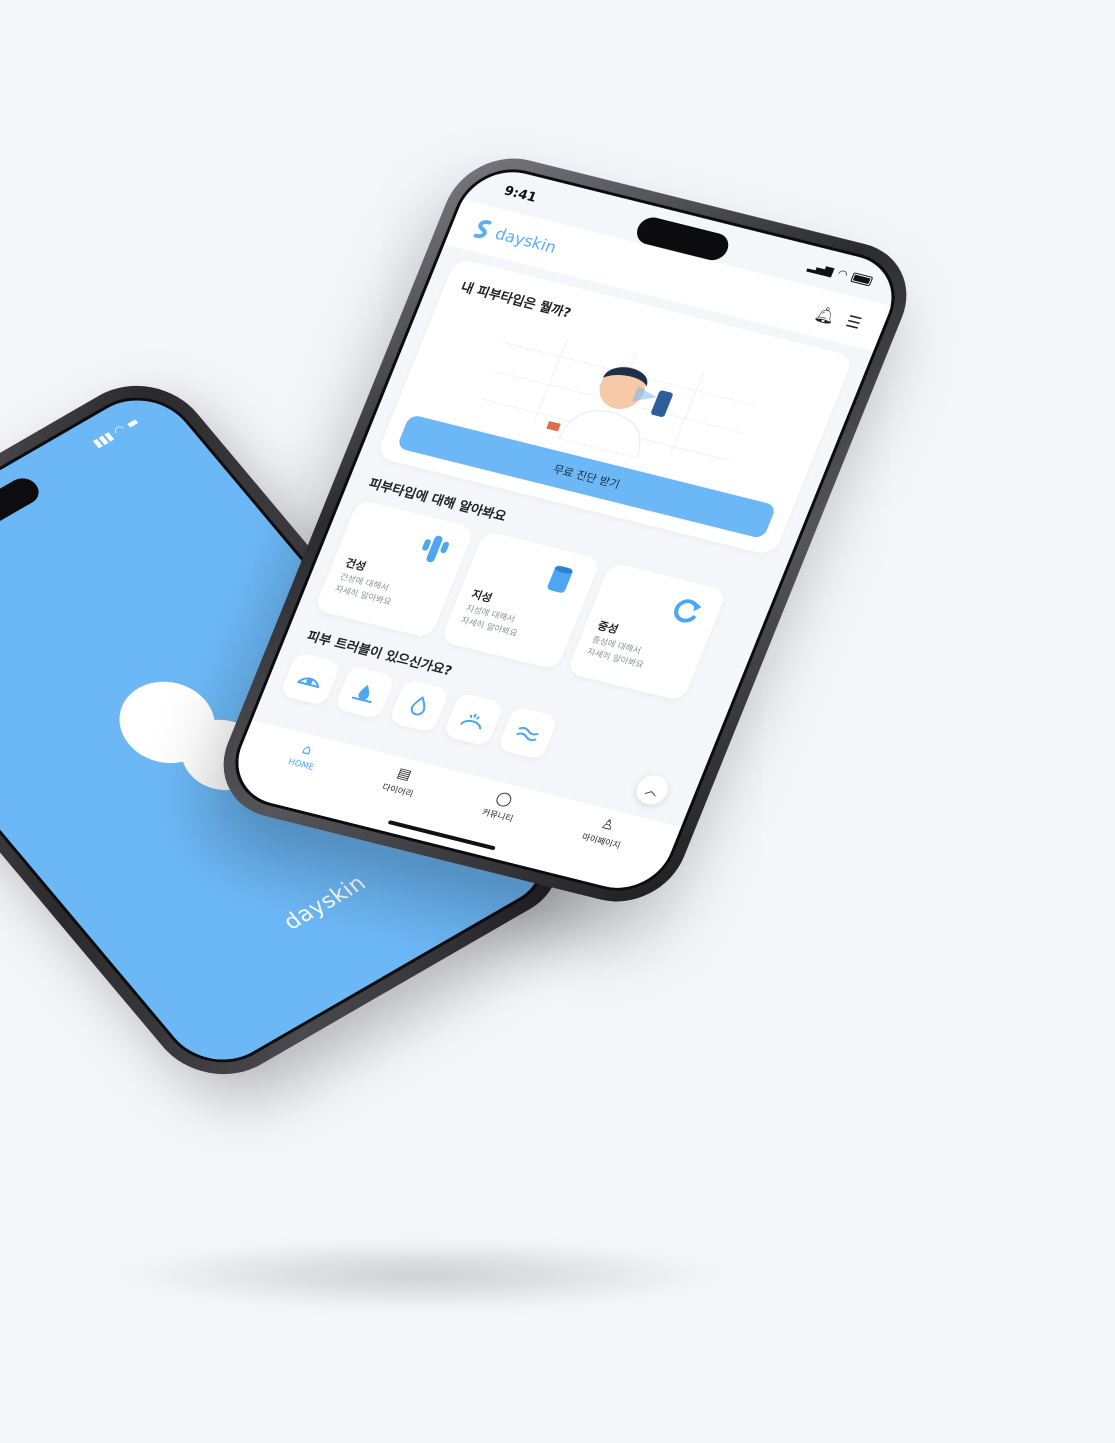  I want to click on sensitive-icon, so click(308, 683).